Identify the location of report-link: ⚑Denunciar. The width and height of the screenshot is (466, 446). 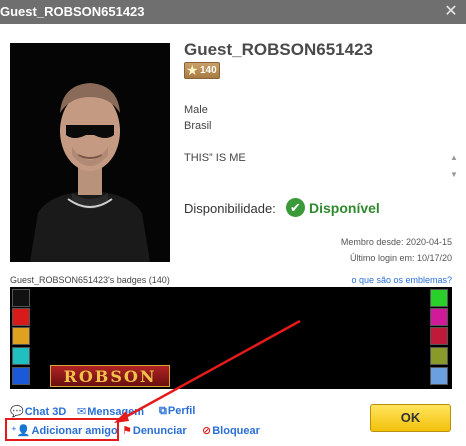
(154, 430).